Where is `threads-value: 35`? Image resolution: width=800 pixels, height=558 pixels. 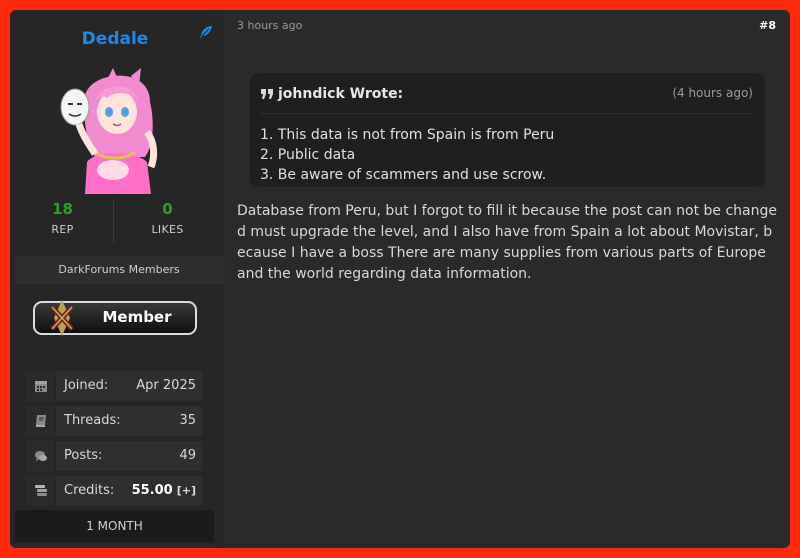 threads-value: 35 is located at coordinates (187, 420).